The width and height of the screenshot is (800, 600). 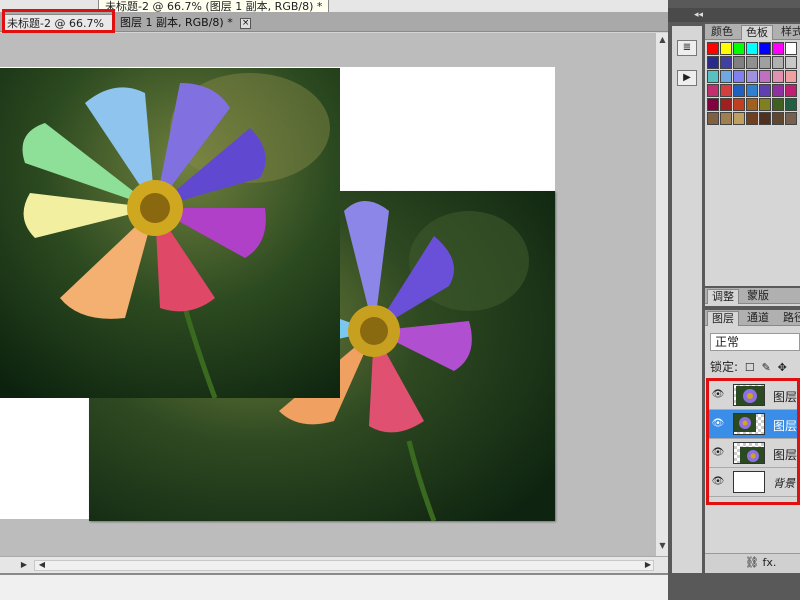 What do you see at coordinates (782, 368) in the screenshot?
I see `lock-position-icon: ✥` at bounding box center [782, 368].